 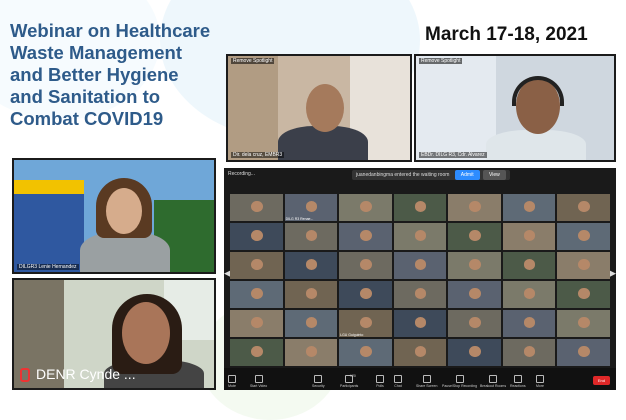 I want to click on view-button: View, so click(x=494, y=175).